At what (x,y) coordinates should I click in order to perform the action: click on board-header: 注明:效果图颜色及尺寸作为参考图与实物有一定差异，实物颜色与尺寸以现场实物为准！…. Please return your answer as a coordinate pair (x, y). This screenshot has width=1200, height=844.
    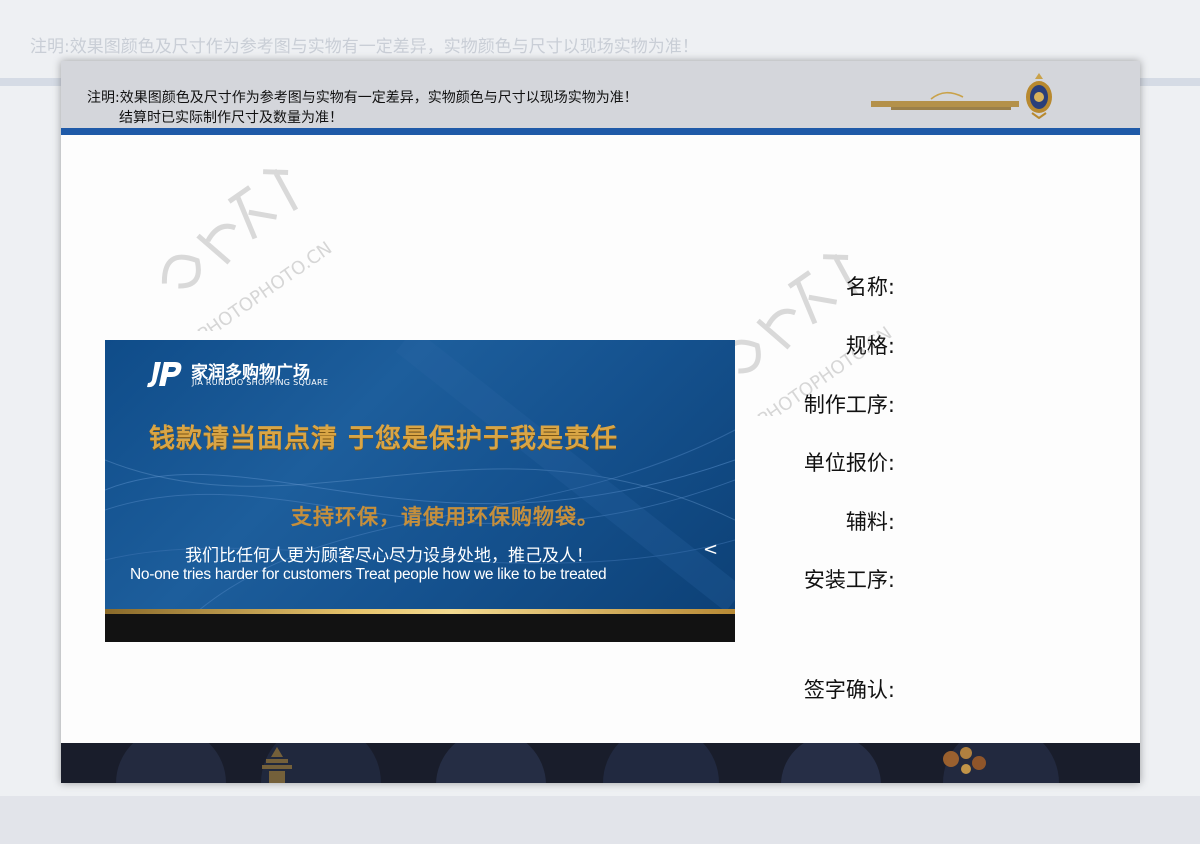
    Looking at the image, I should click on (600, 94).